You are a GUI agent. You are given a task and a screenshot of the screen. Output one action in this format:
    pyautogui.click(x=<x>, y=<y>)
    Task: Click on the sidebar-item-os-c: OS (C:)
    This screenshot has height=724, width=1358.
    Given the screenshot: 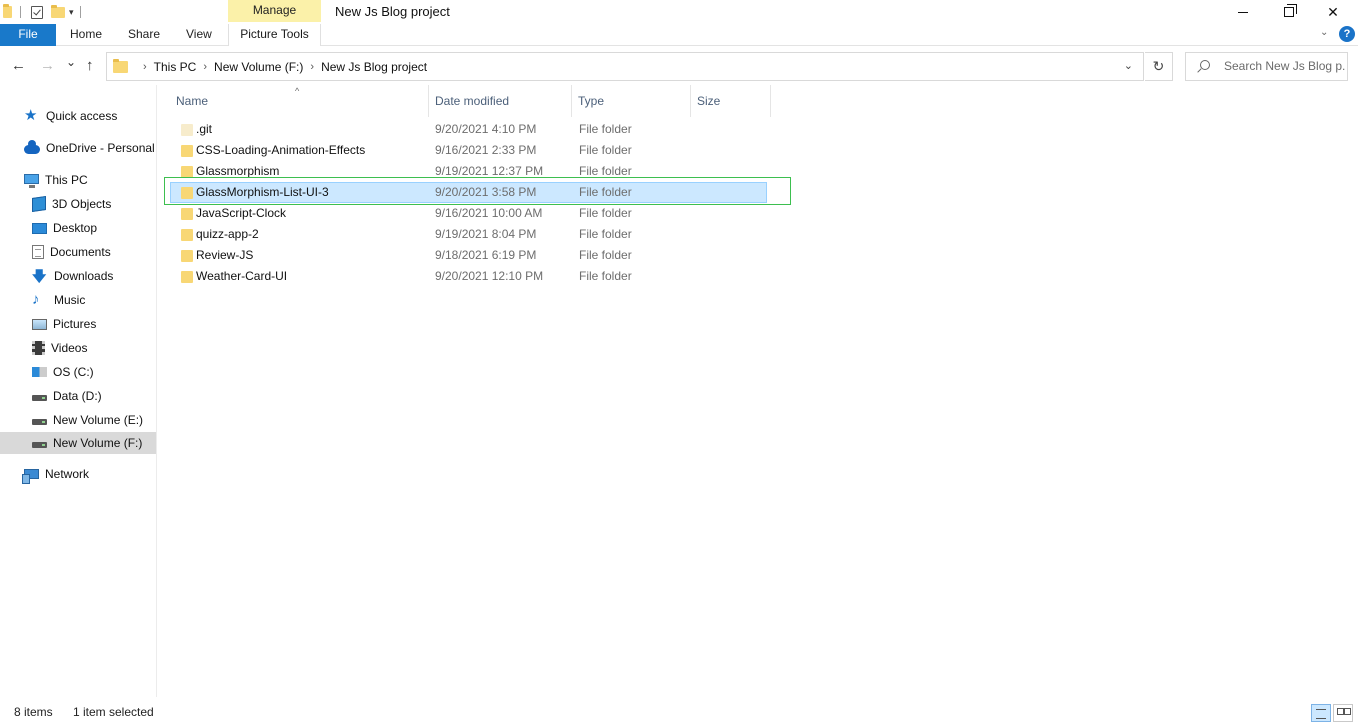 What is the action you would take?
    pyautogui.click(x=78, y=372)
    